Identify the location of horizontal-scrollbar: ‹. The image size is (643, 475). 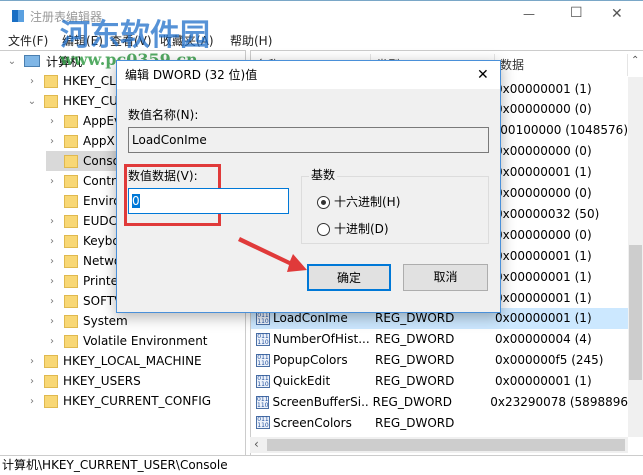
(439, 445).